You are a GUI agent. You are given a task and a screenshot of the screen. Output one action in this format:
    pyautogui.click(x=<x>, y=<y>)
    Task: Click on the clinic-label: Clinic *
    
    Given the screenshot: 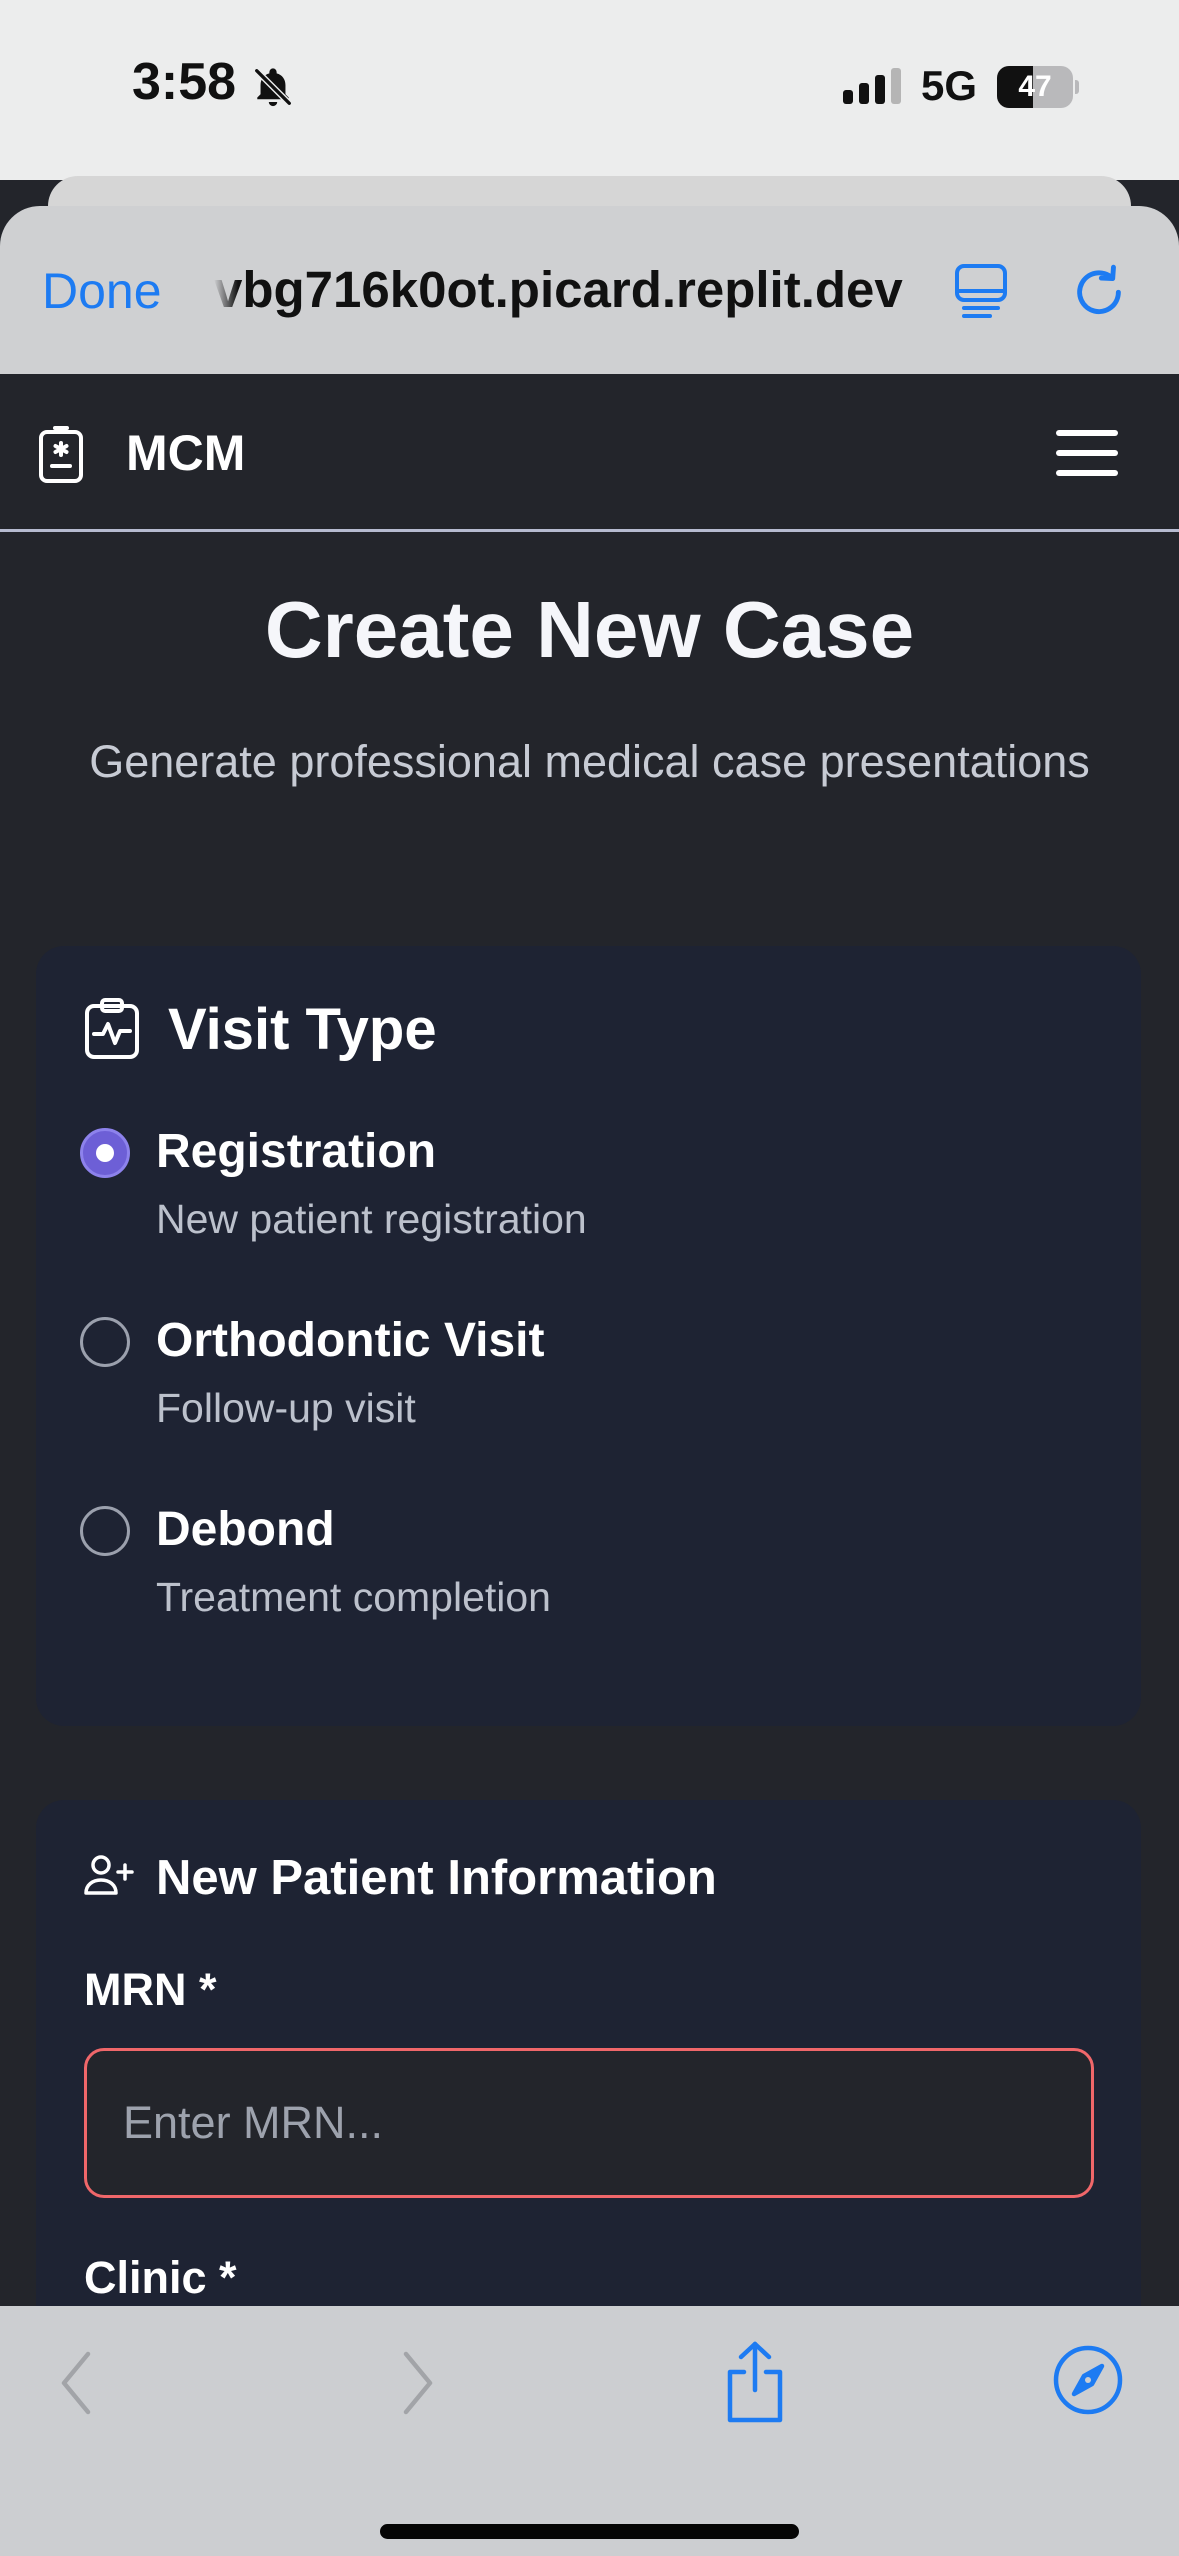 What is the action you would take?
    pyautogui.click(x=160, y=2277)
    